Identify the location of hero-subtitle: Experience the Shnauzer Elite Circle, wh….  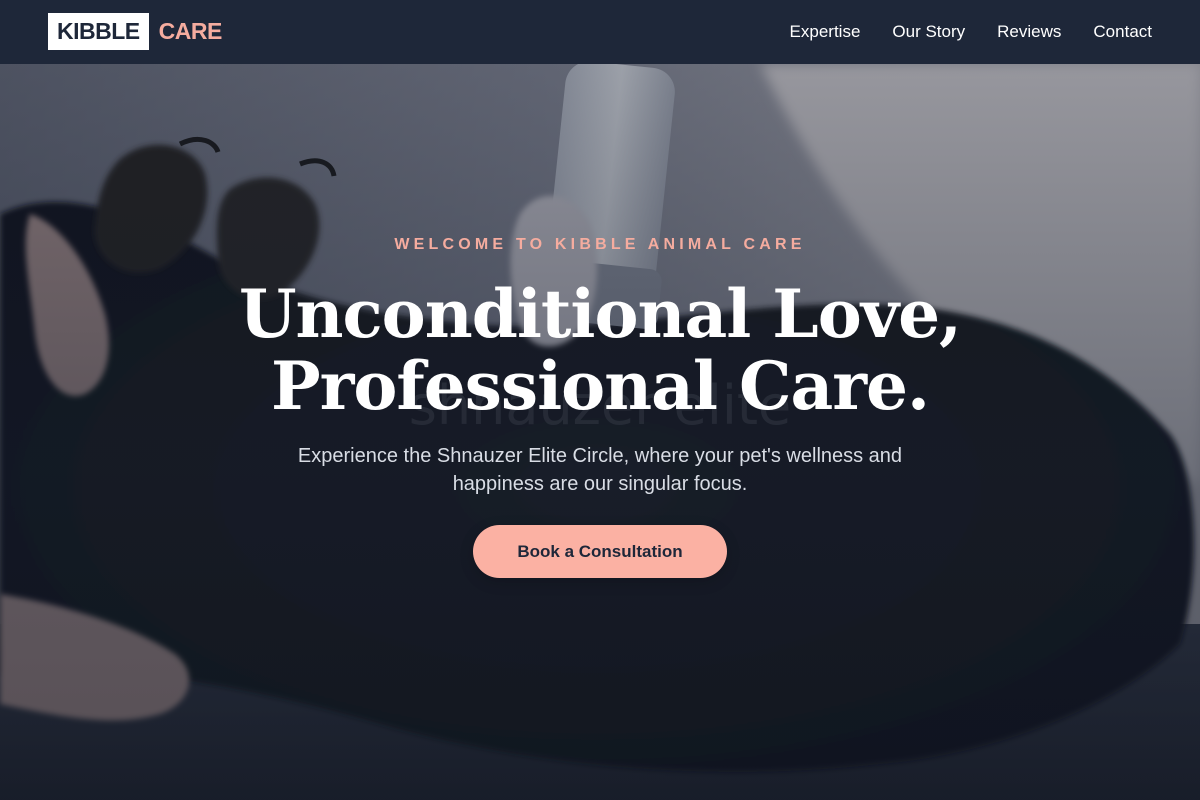
(600, 470).